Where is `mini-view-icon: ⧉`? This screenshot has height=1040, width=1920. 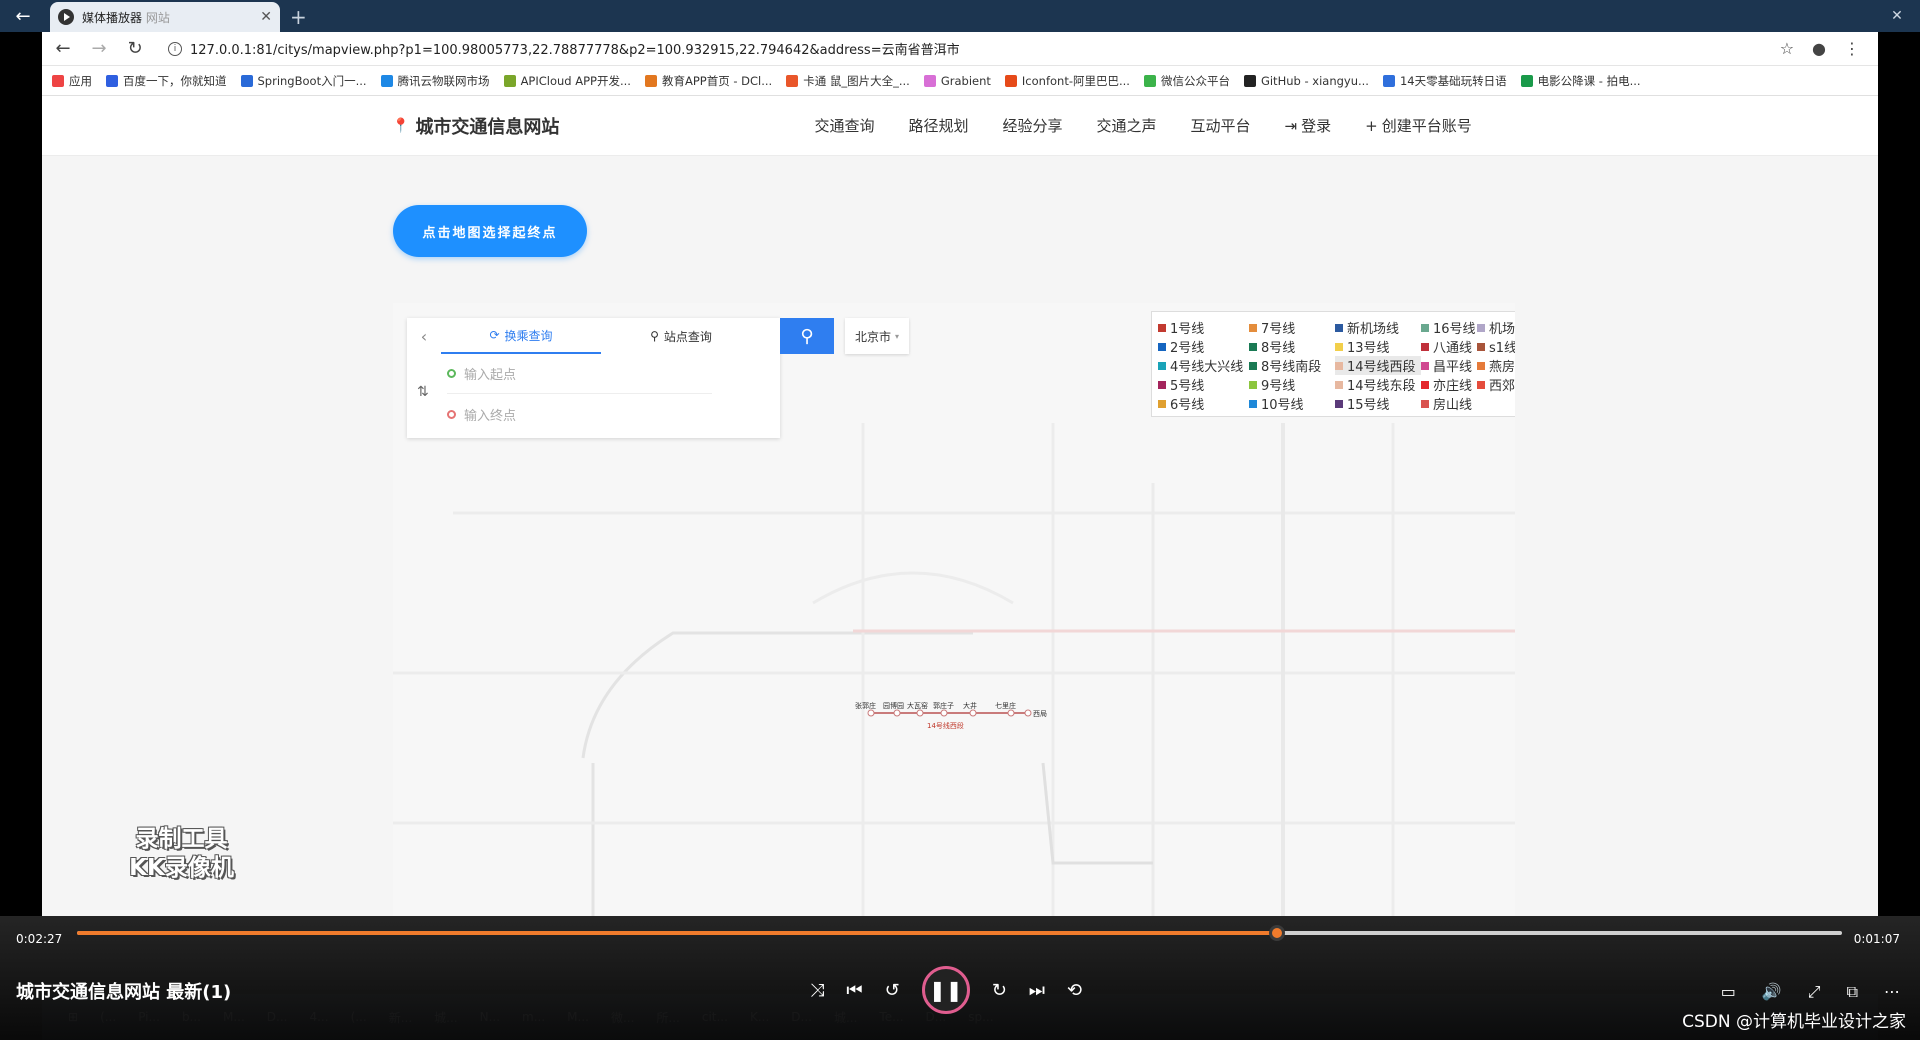
mini-view-icon: ⧉ is located at coordinates (1852, 992).